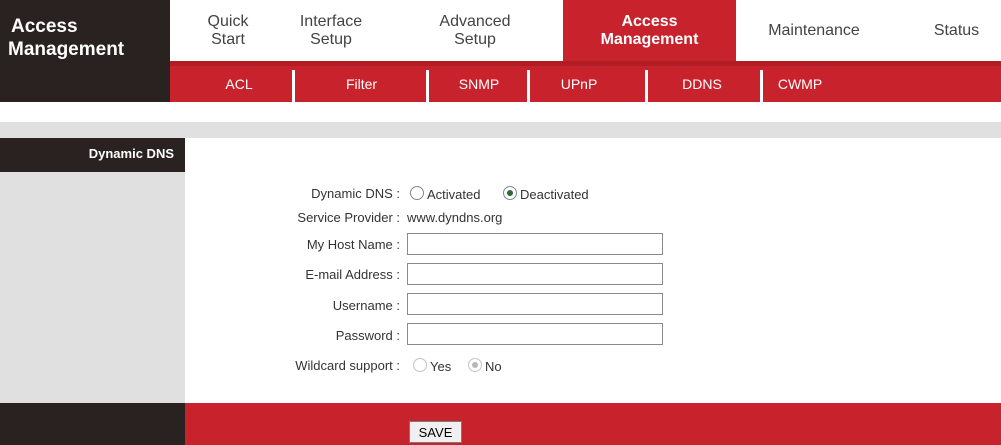  What do you see at coordinates (417, 193) in the screenshot?
I see `ddns-activated-radio` at bounding box center [417, 193].